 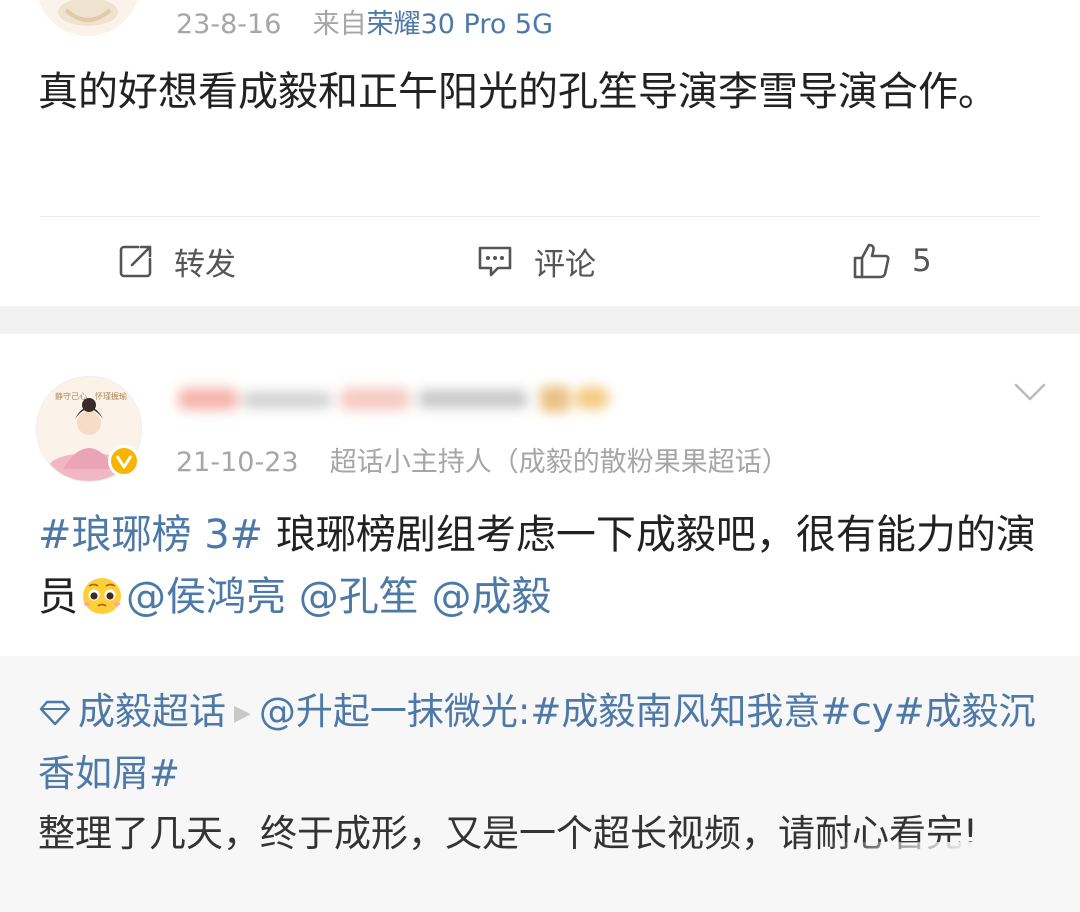 What do you see at coordinates (559, 462) in the screenshot?
I see `user-role: 超话小主持人（成毅的散粉果果超话）` at bounding box center [559, 462].